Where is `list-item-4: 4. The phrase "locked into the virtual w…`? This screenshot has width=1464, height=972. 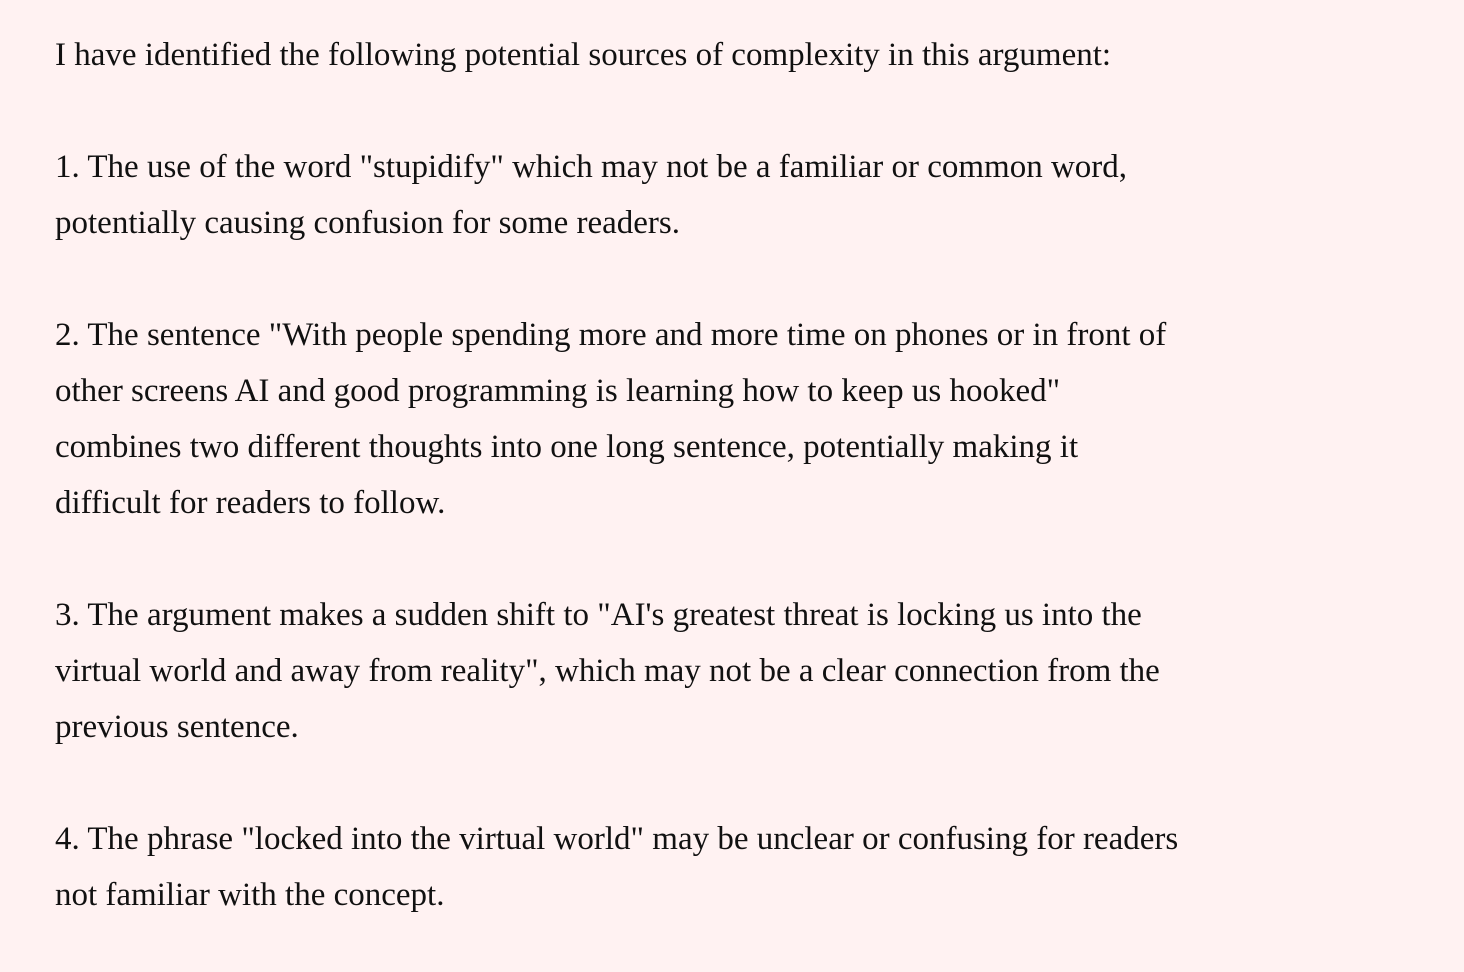 list-item-4: 4. The phrase "locked into the virtual w… is located at coordinates (617, 867).